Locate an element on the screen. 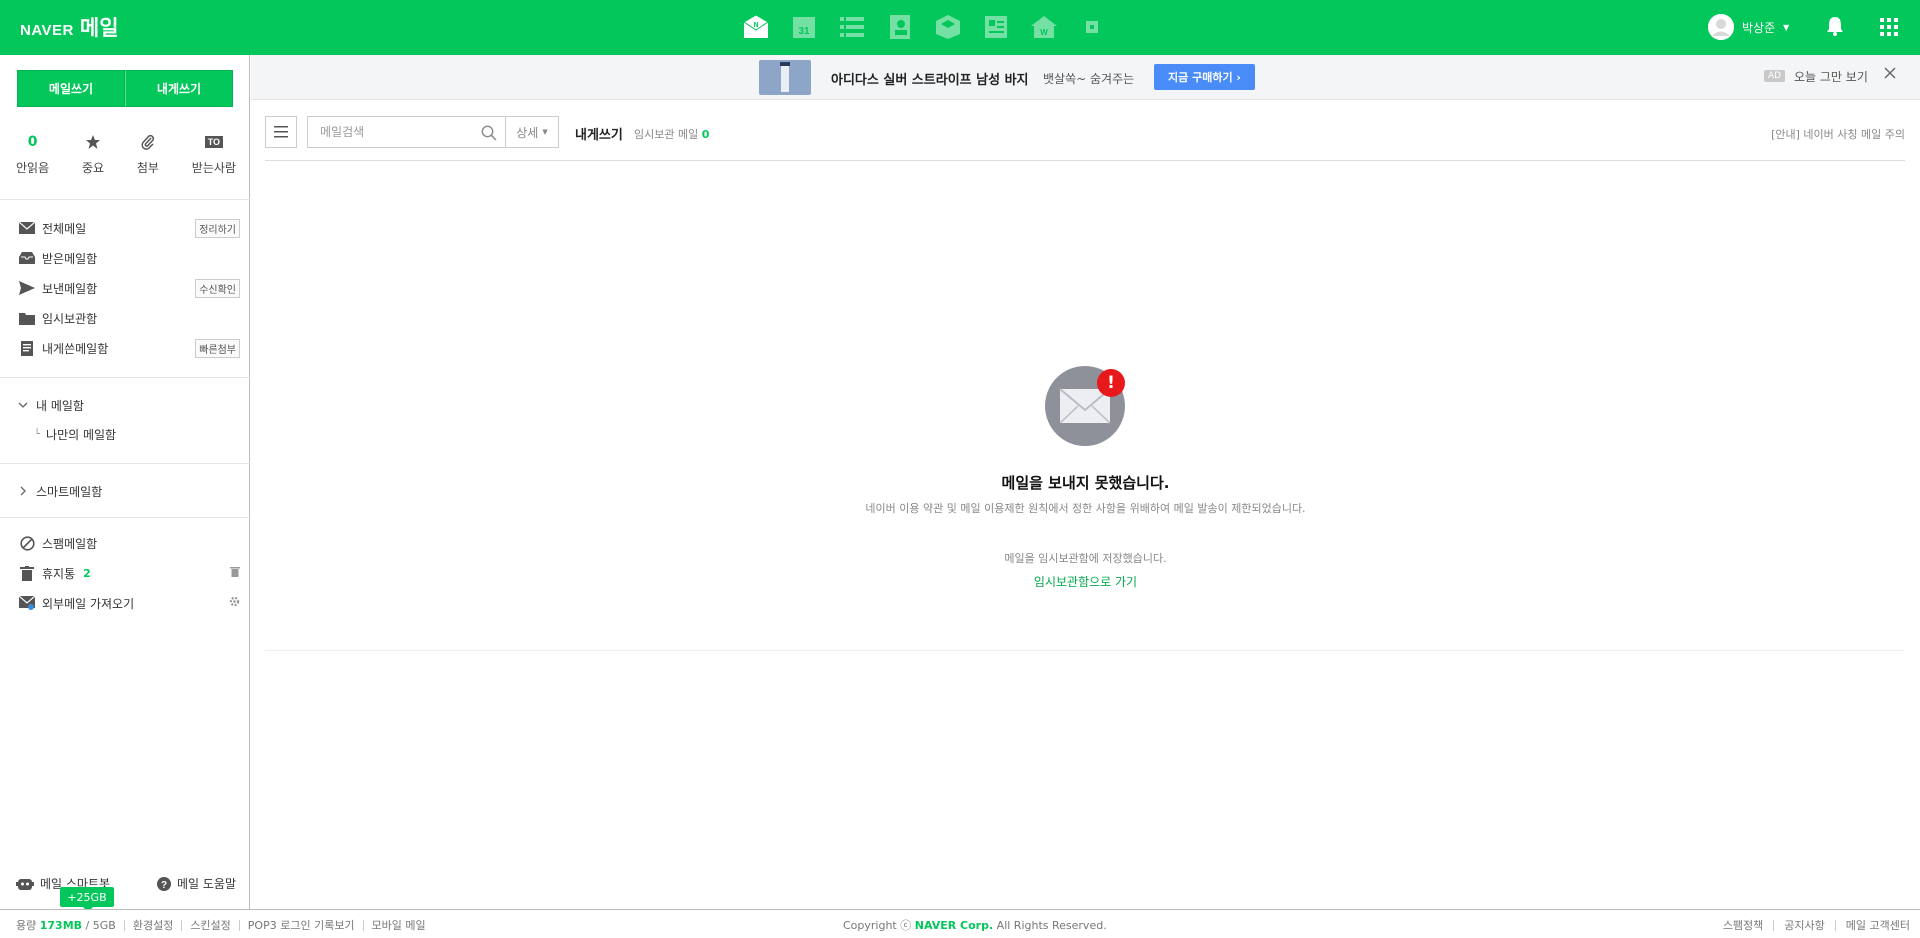 The height and width of the screenshot is (938, 1920). memo-icon is located at coordinates (996, 27).